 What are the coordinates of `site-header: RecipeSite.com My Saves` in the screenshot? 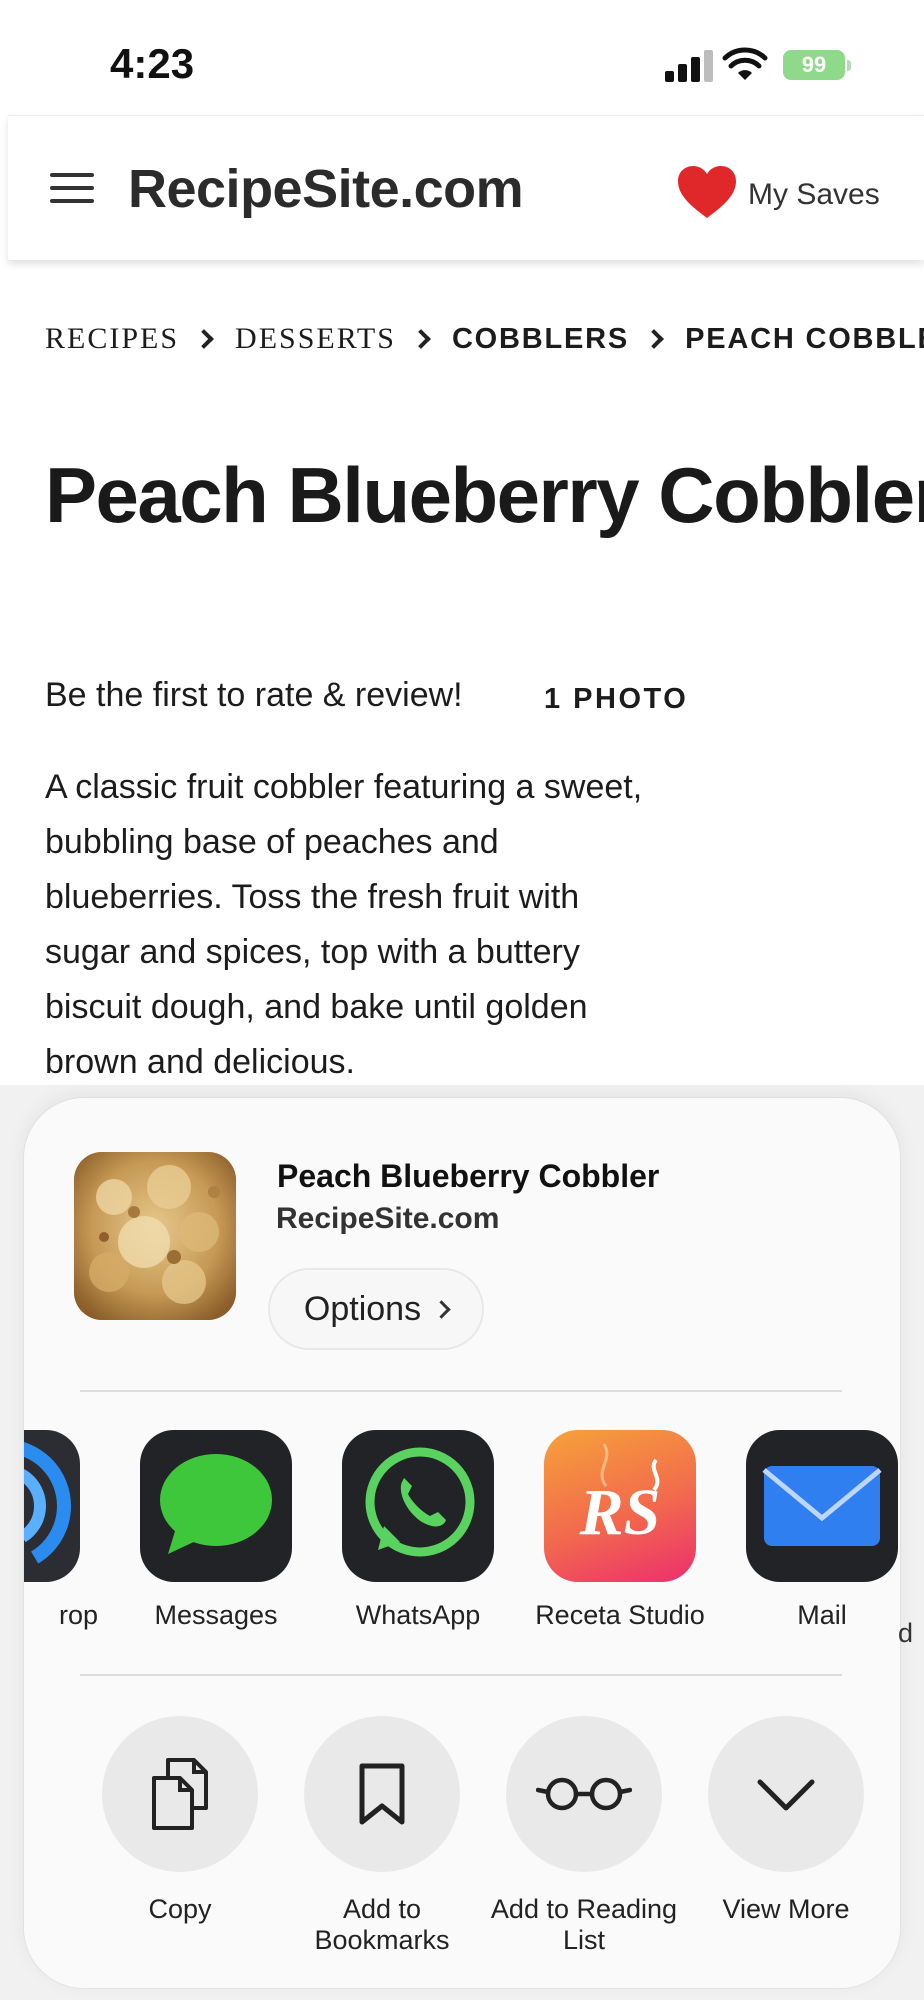 It's located at (466, 187).